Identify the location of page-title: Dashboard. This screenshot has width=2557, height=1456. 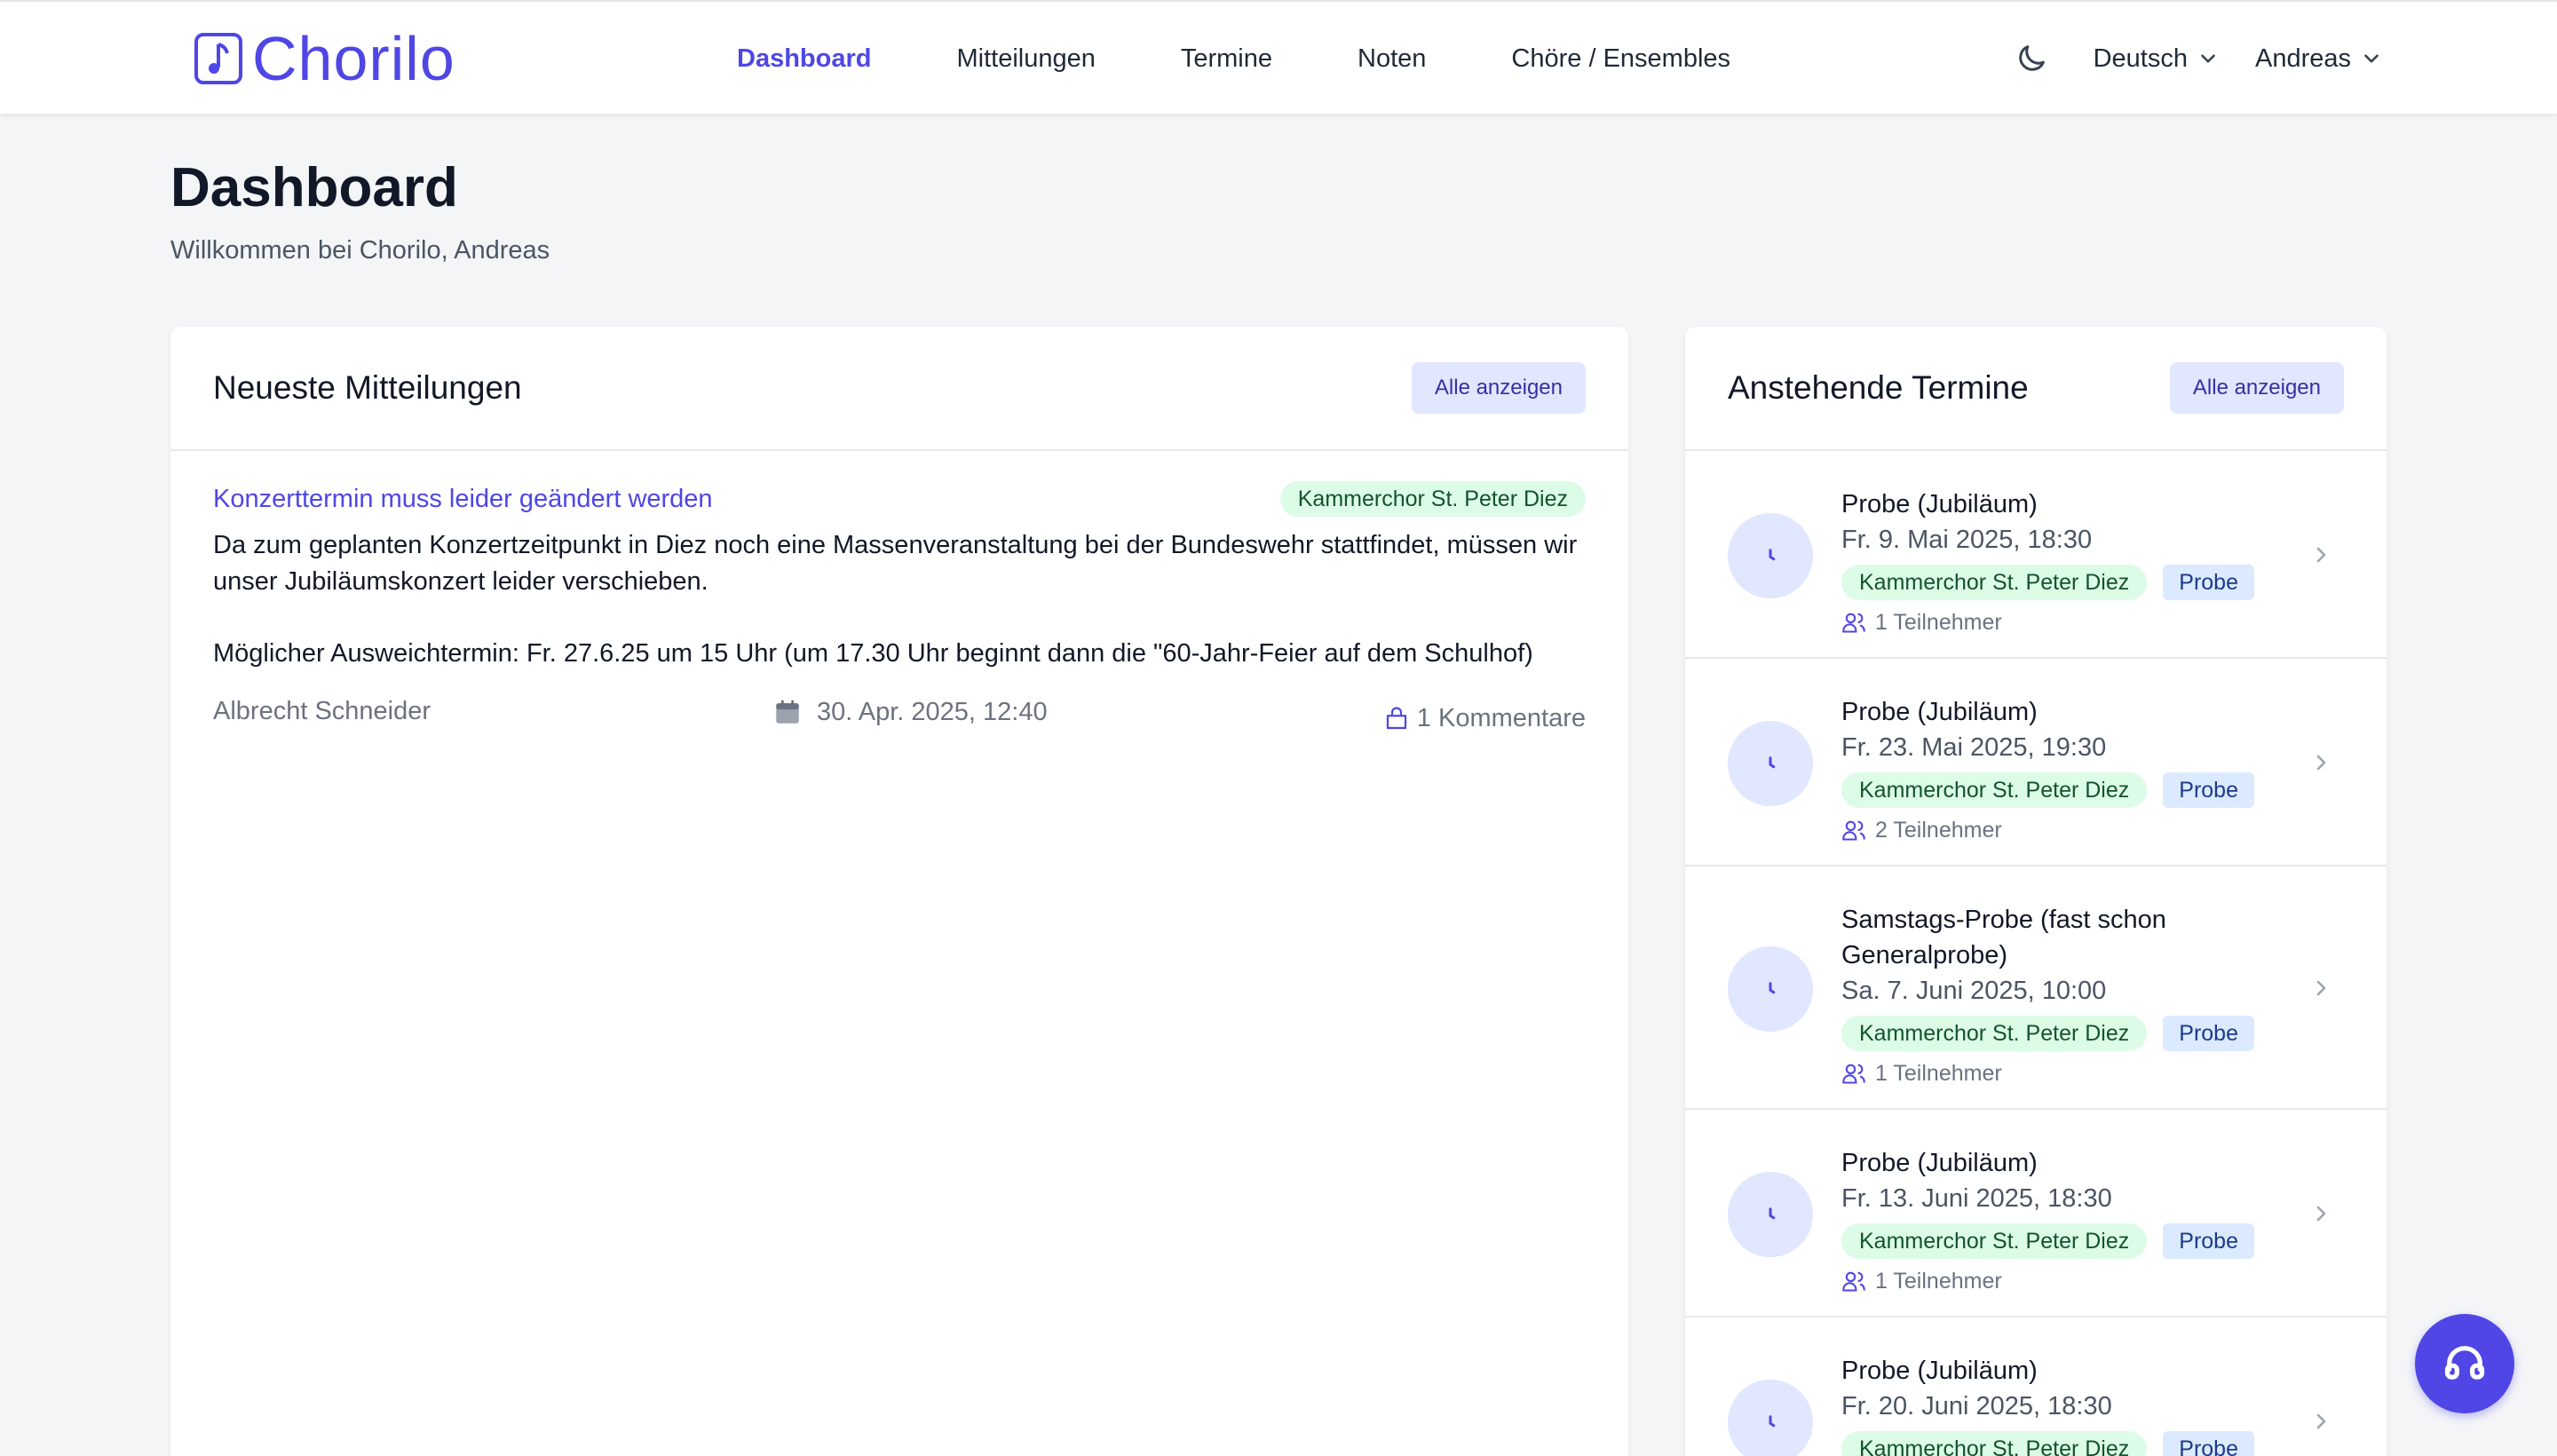
(314, 187).